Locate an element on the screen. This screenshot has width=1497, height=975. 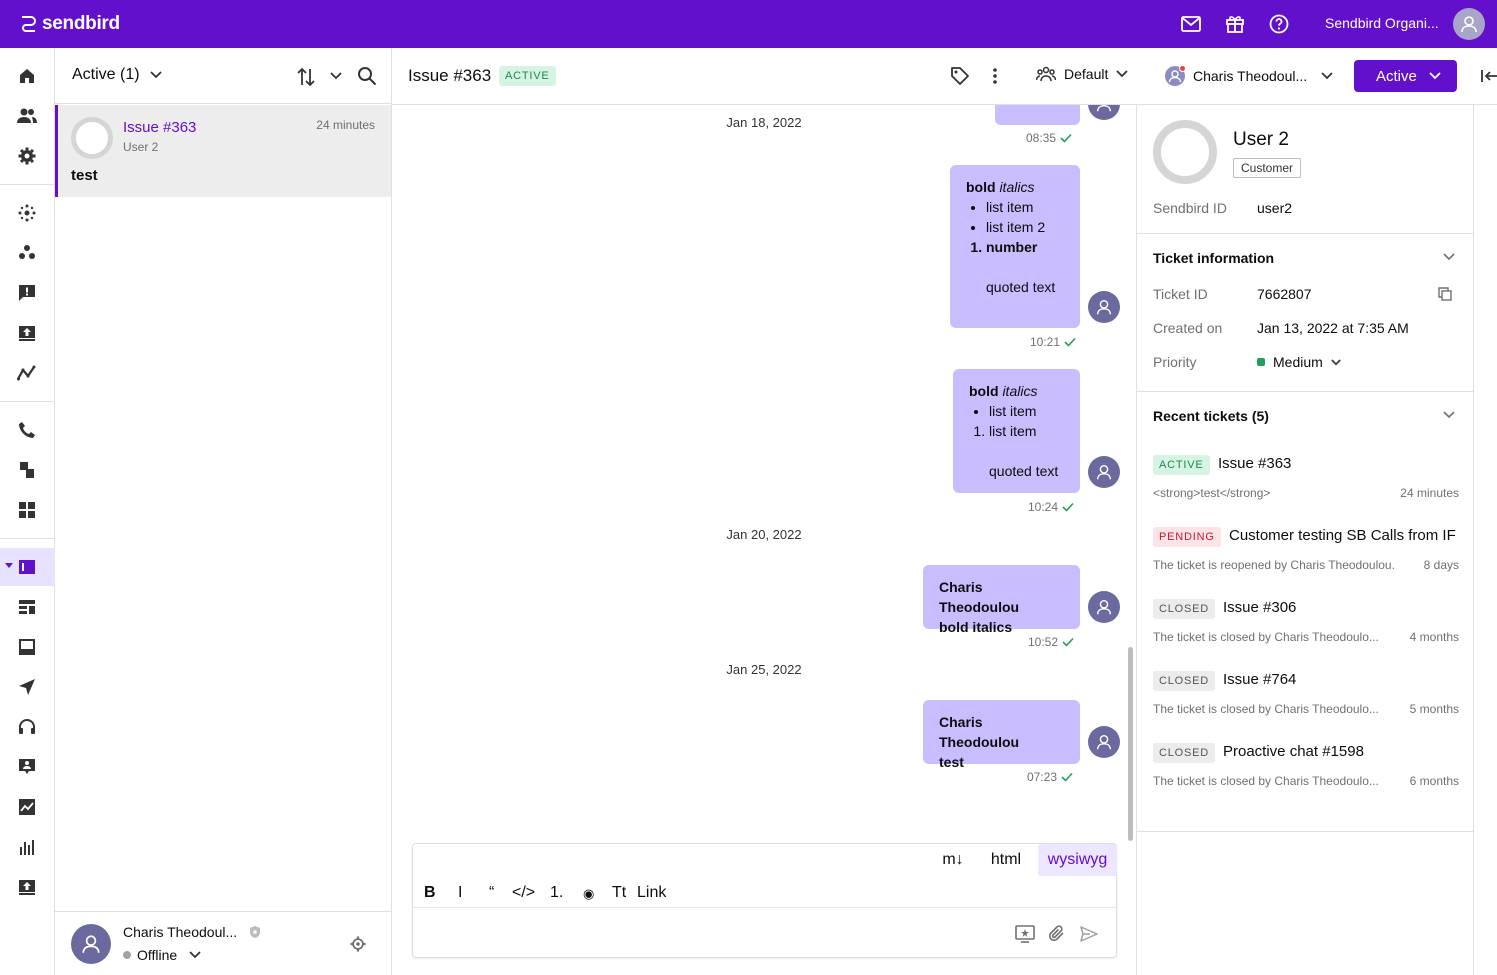
italic-text: italics is located at coordinates (1017, 187).